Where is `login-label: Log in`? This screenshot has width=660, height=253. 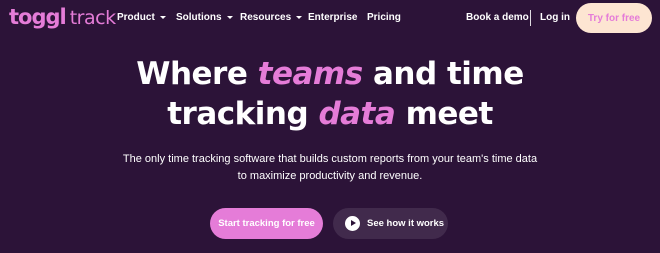
login-label: Log in is located at coordinates (555, 17).